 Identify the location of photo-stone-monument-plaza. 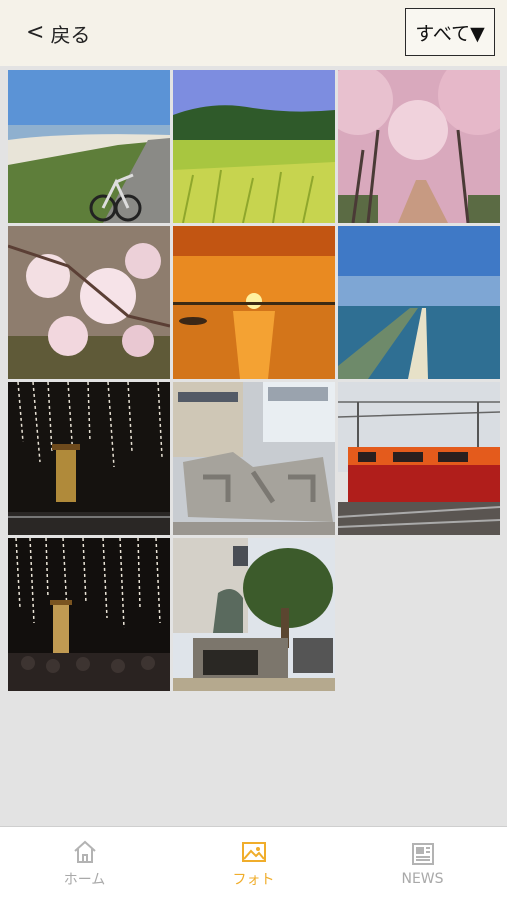
(254, 458).